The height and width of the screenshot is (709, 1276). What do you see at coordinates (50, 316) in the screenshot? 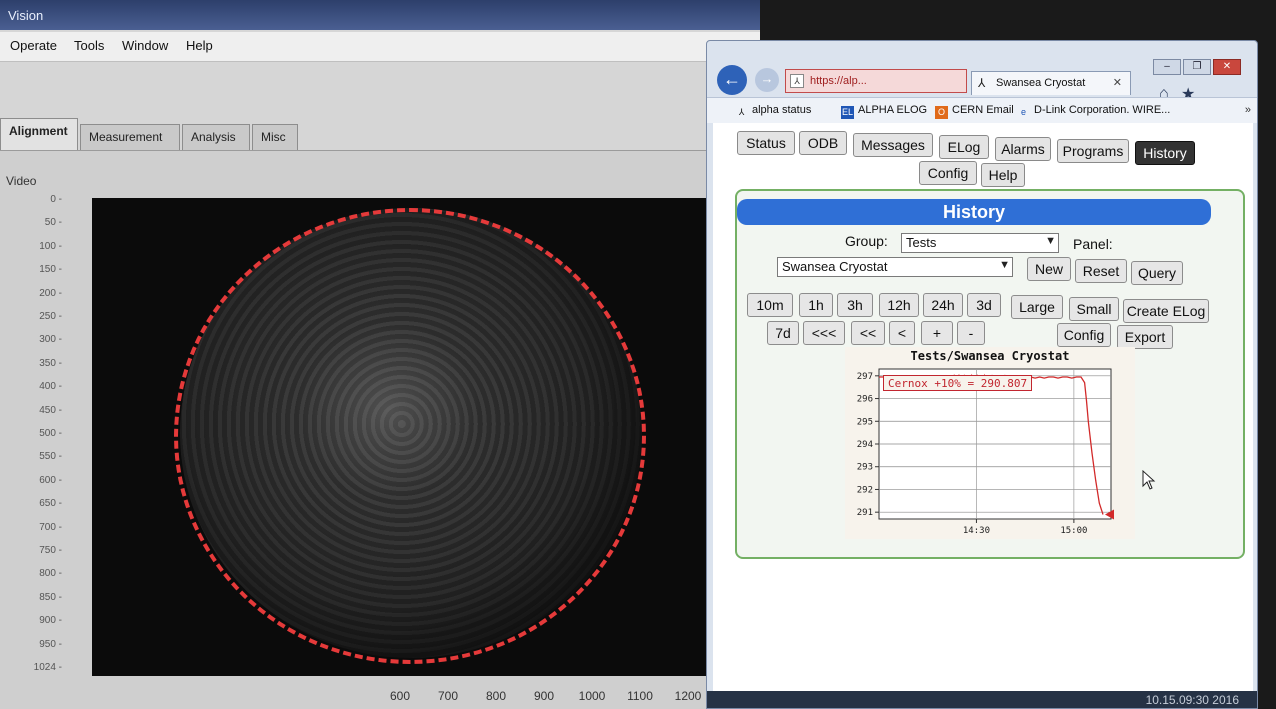
I see `video-y-tick: 250 -` at bounding box center [50, 316].